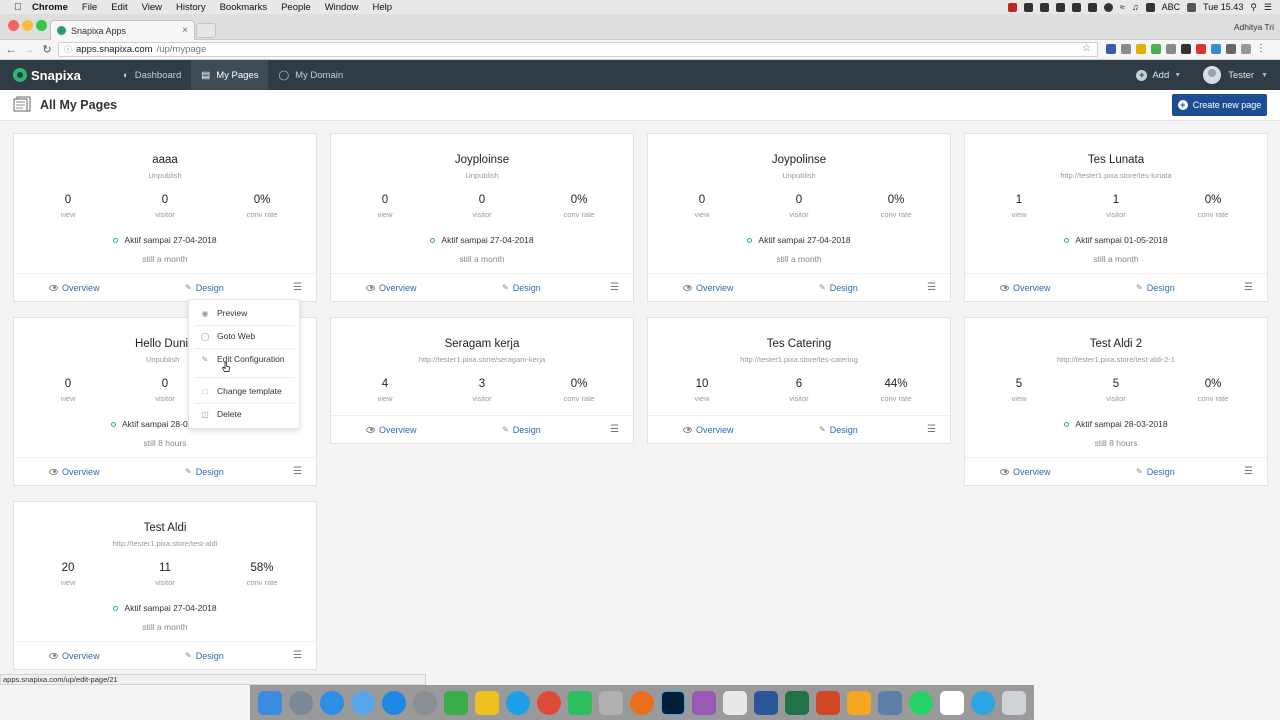  Describe the element at coordinates (548, 702) in the screenshot. I see `chrome-icon` at that location.